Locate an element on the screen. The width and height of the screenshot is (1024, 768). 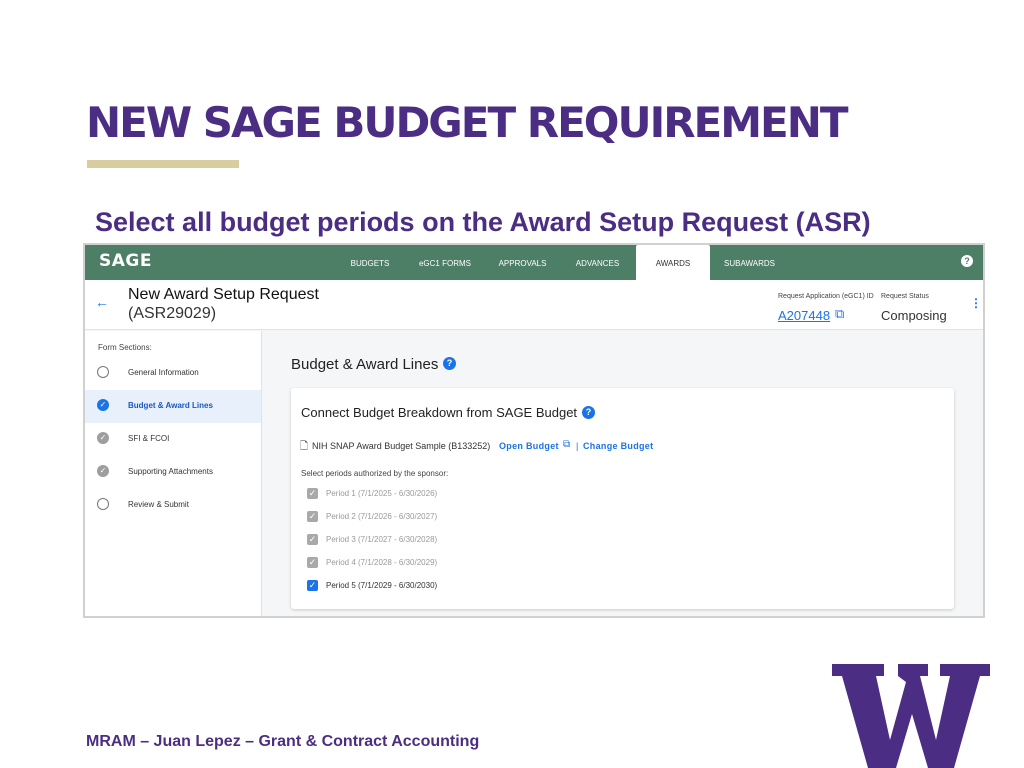
period-checkbox-row: ✓ Period 5 (7/1/2029 - 6/30/2030) is located at coordinates (457, 587).